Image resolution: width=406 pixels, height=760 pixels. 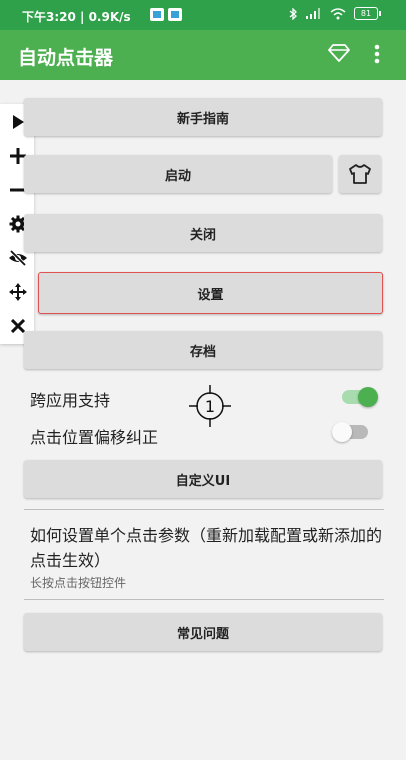 I want to click on cross-app-toggle, so click(x=360, y=397).